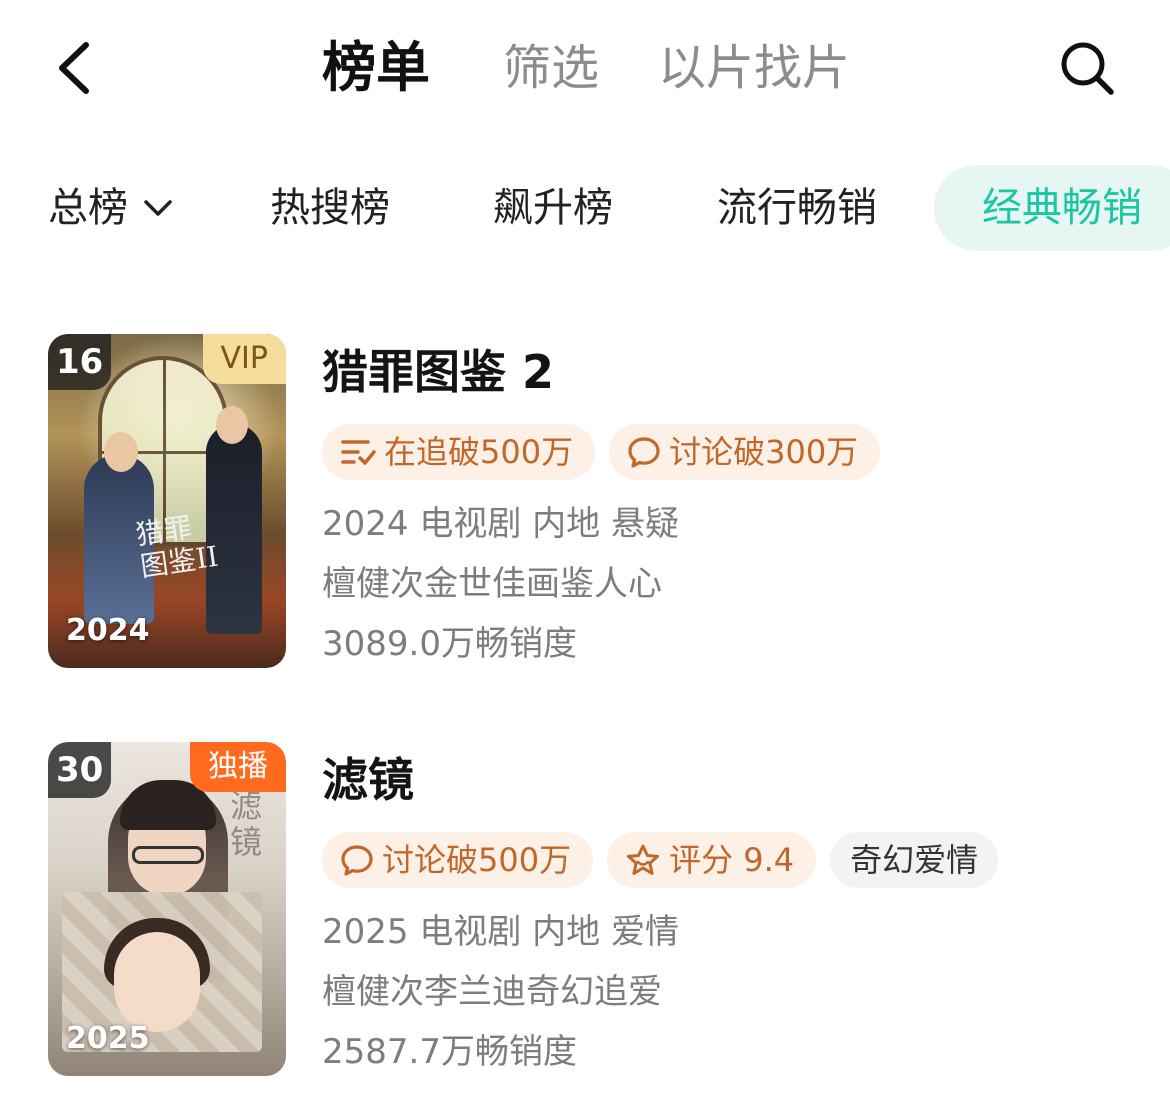 This screenshot has height=1108, width=1170. What do you see at coordinates (449, 1052) in the screenshot?
I see `item-sales: 2587.7万畅销度` at bounding box center [449, 1052].